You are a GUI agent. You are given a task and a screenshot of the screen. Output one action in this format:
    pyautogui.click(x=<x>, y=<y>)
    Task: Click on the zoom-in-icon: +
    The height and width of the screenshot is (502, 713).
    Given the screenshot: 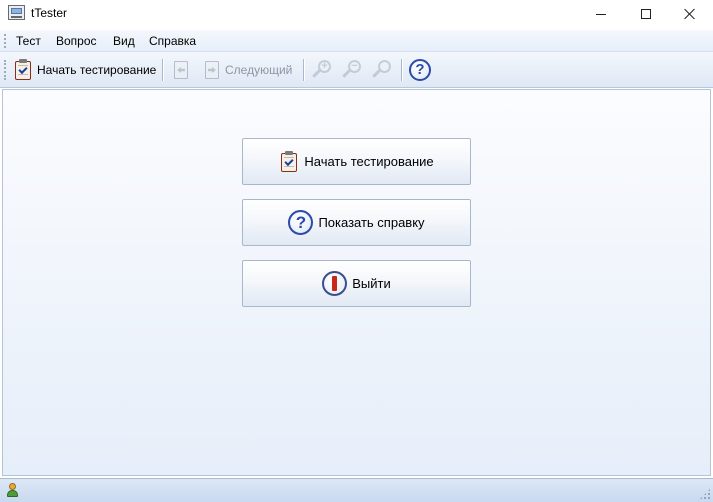 What is the action you would take?
    pyautogui.click(x=322, y=70)
    